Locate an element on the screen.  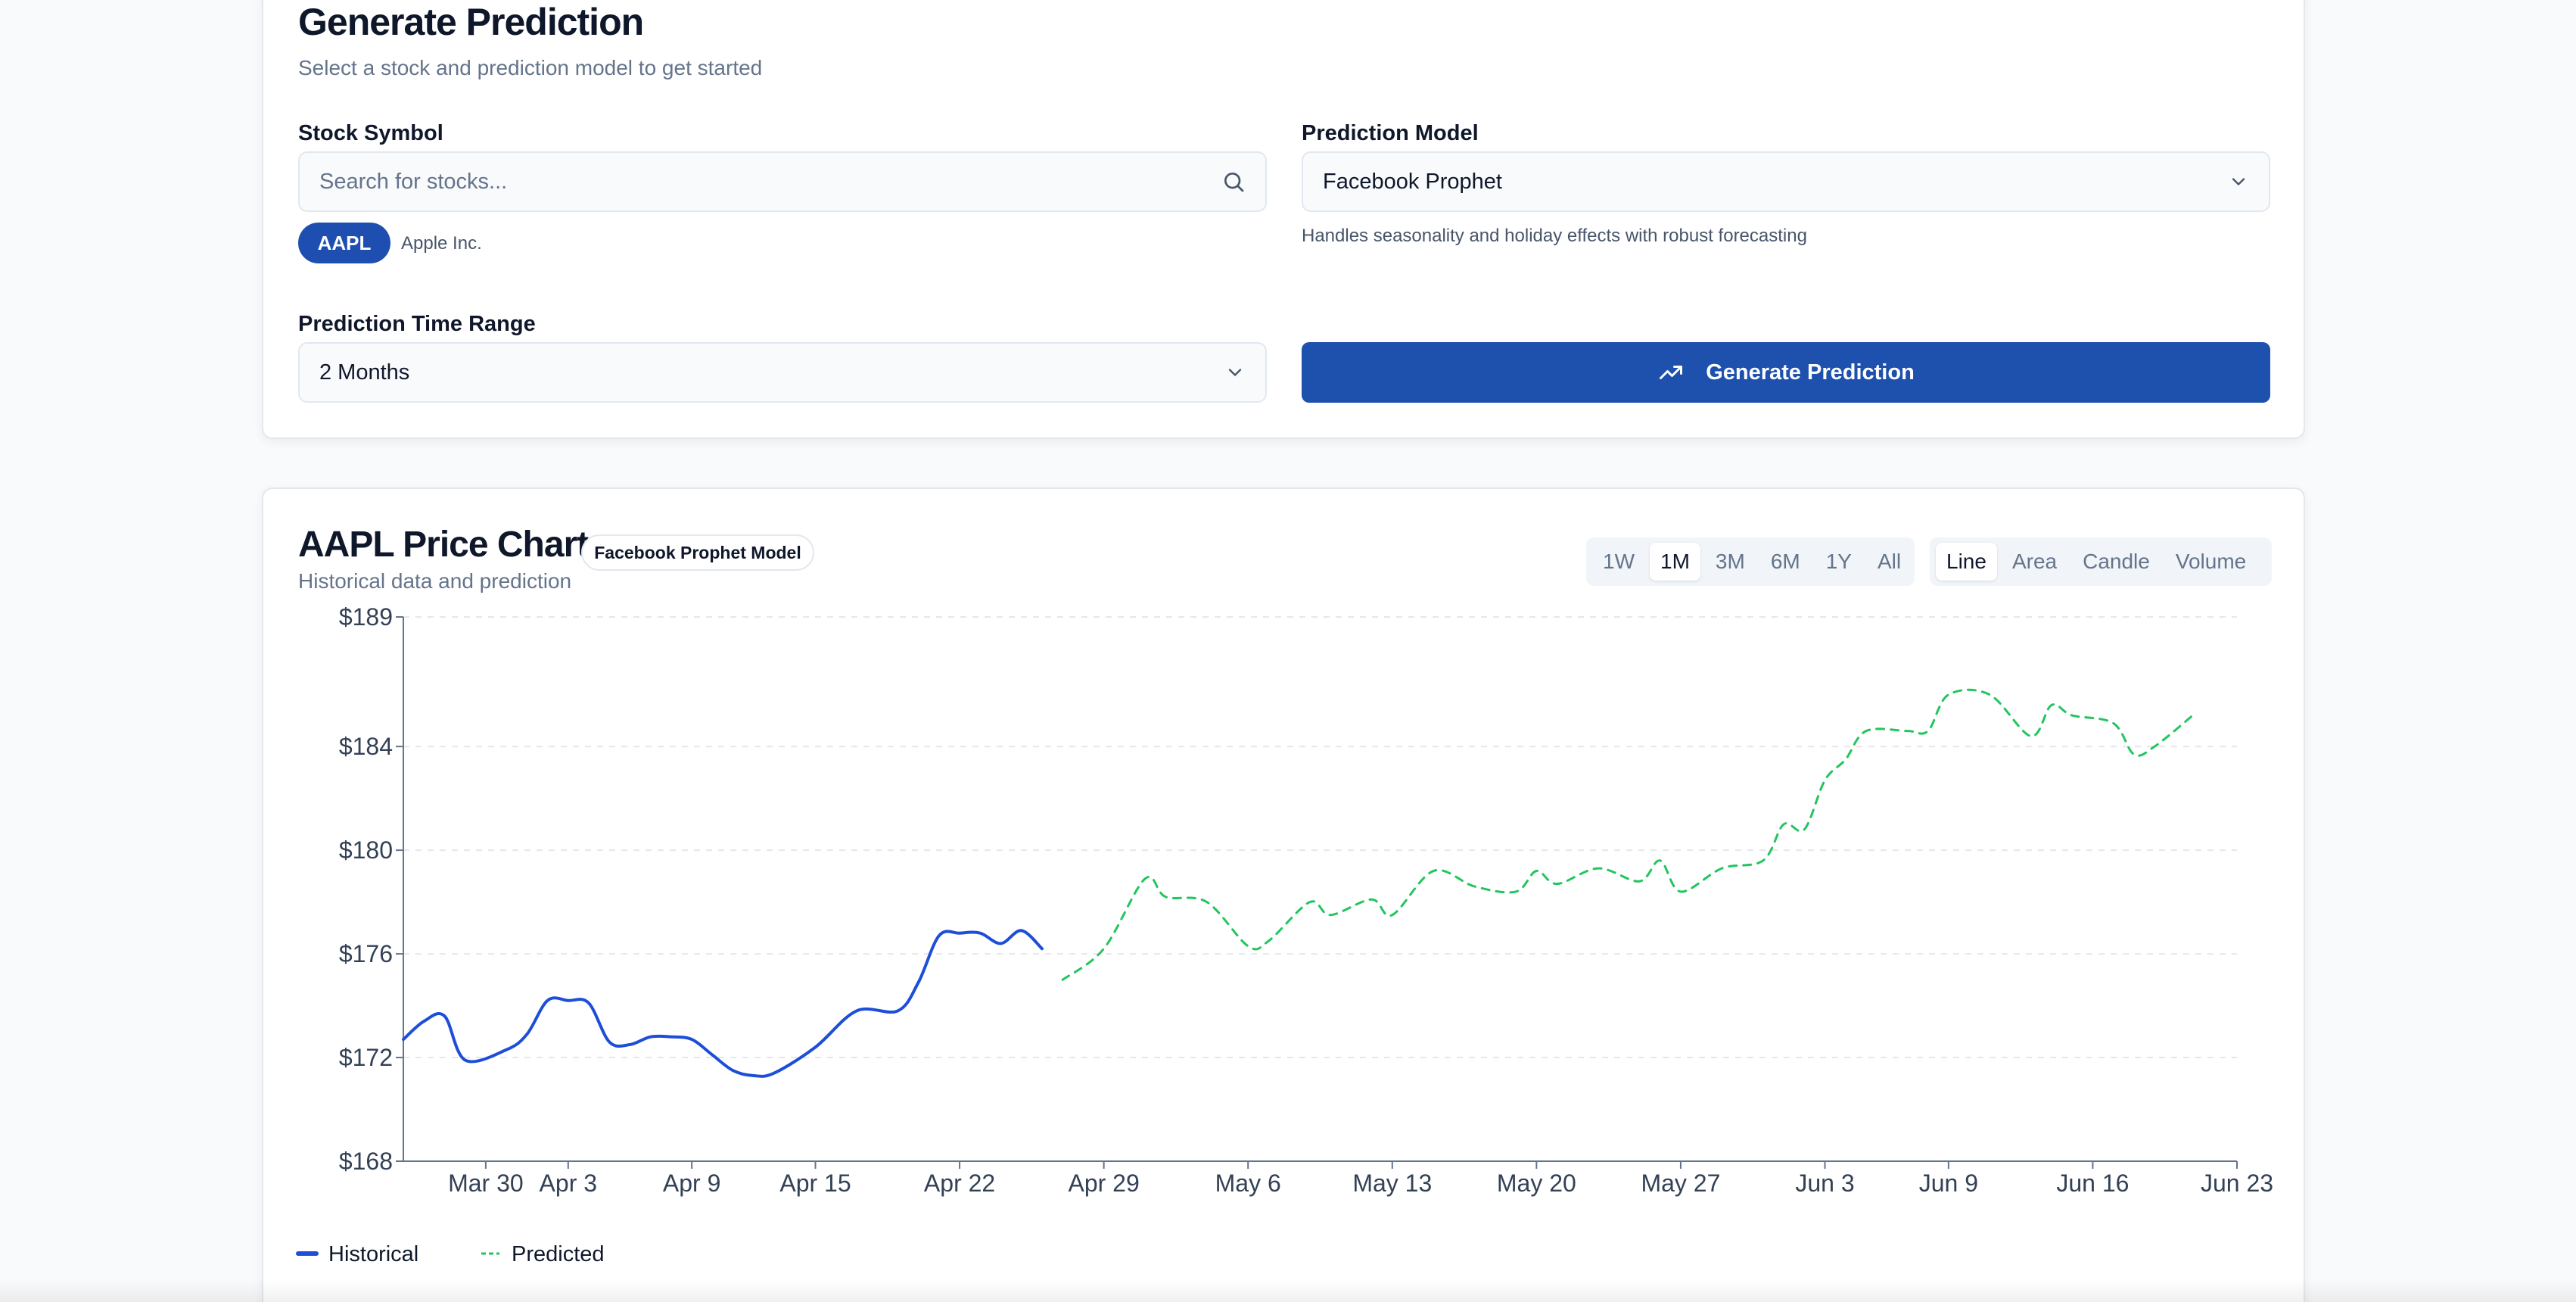
x-tick-label: May 20 is located at coordinates (1536, 1183).